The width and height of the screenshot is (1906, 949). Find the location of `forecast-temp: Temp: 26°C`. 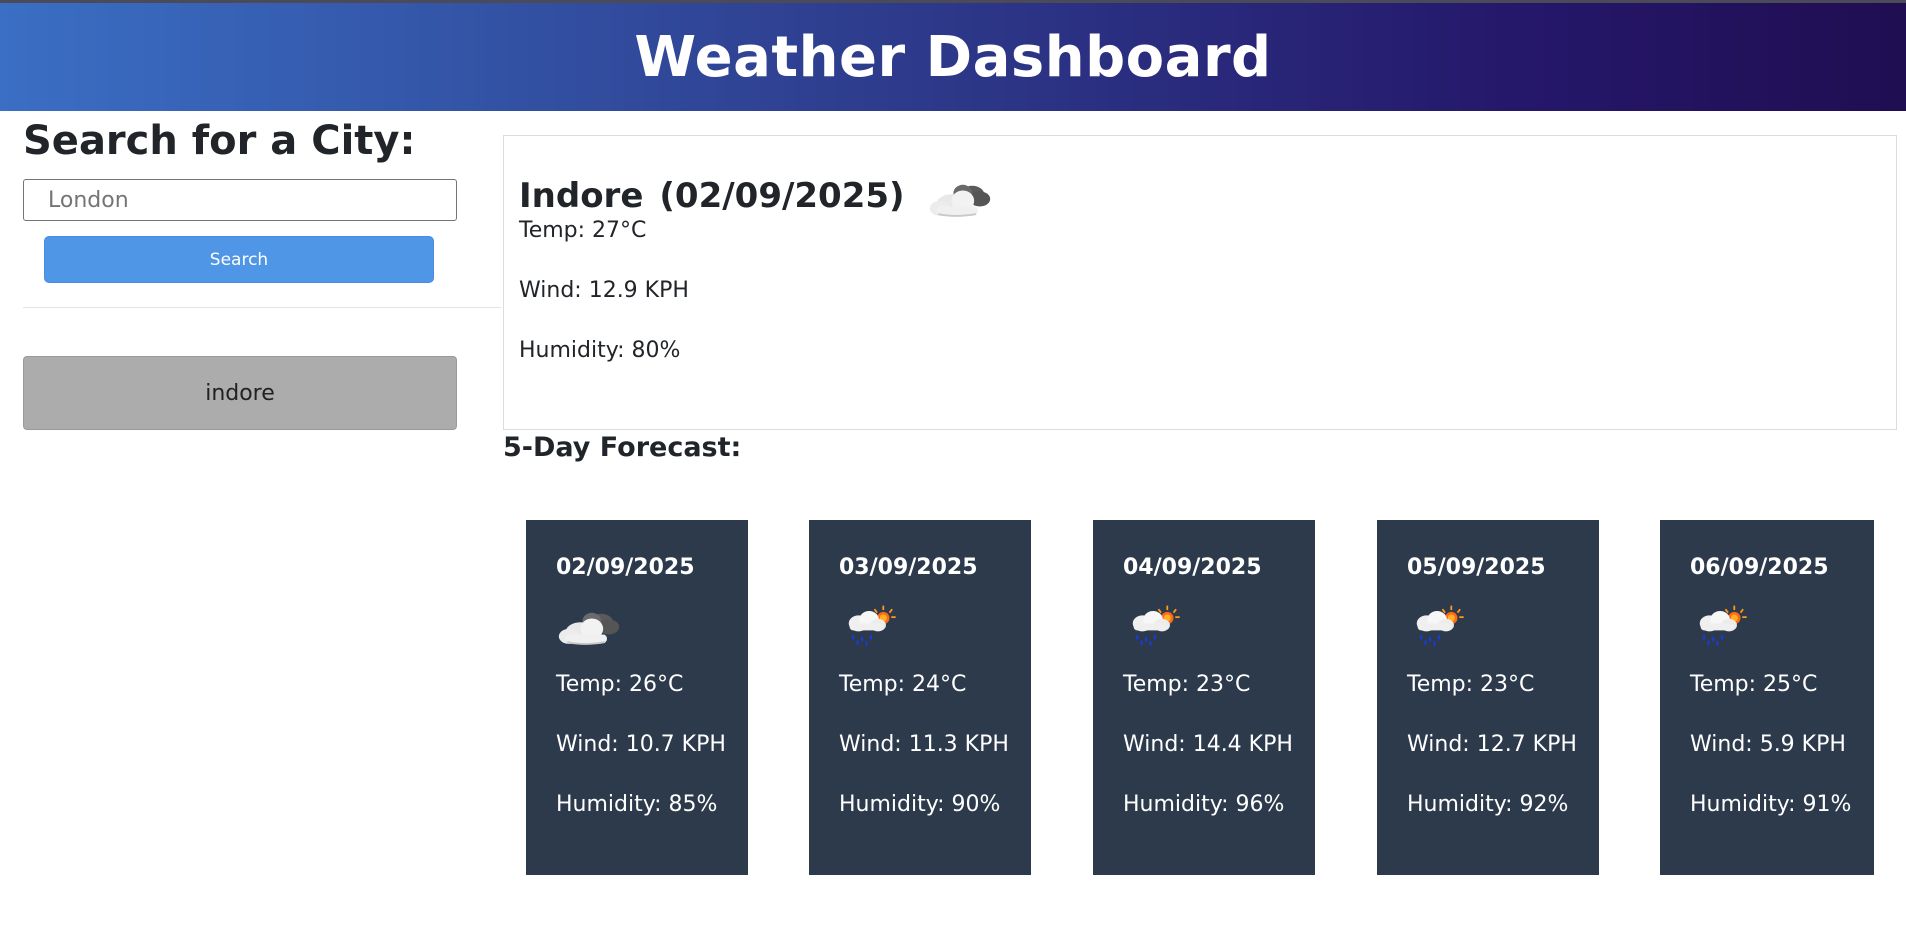

forecast-temp: Temp: 26°C is located at coordinates (620, 684).